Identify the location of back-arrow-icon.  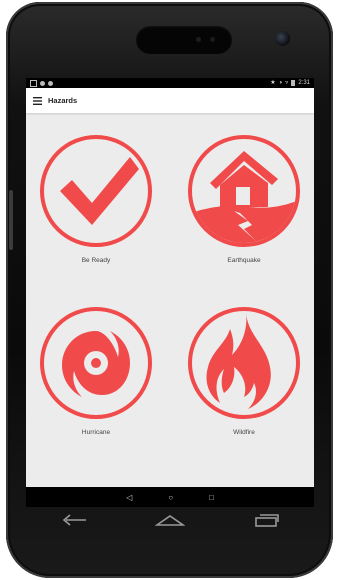
(74, 520).